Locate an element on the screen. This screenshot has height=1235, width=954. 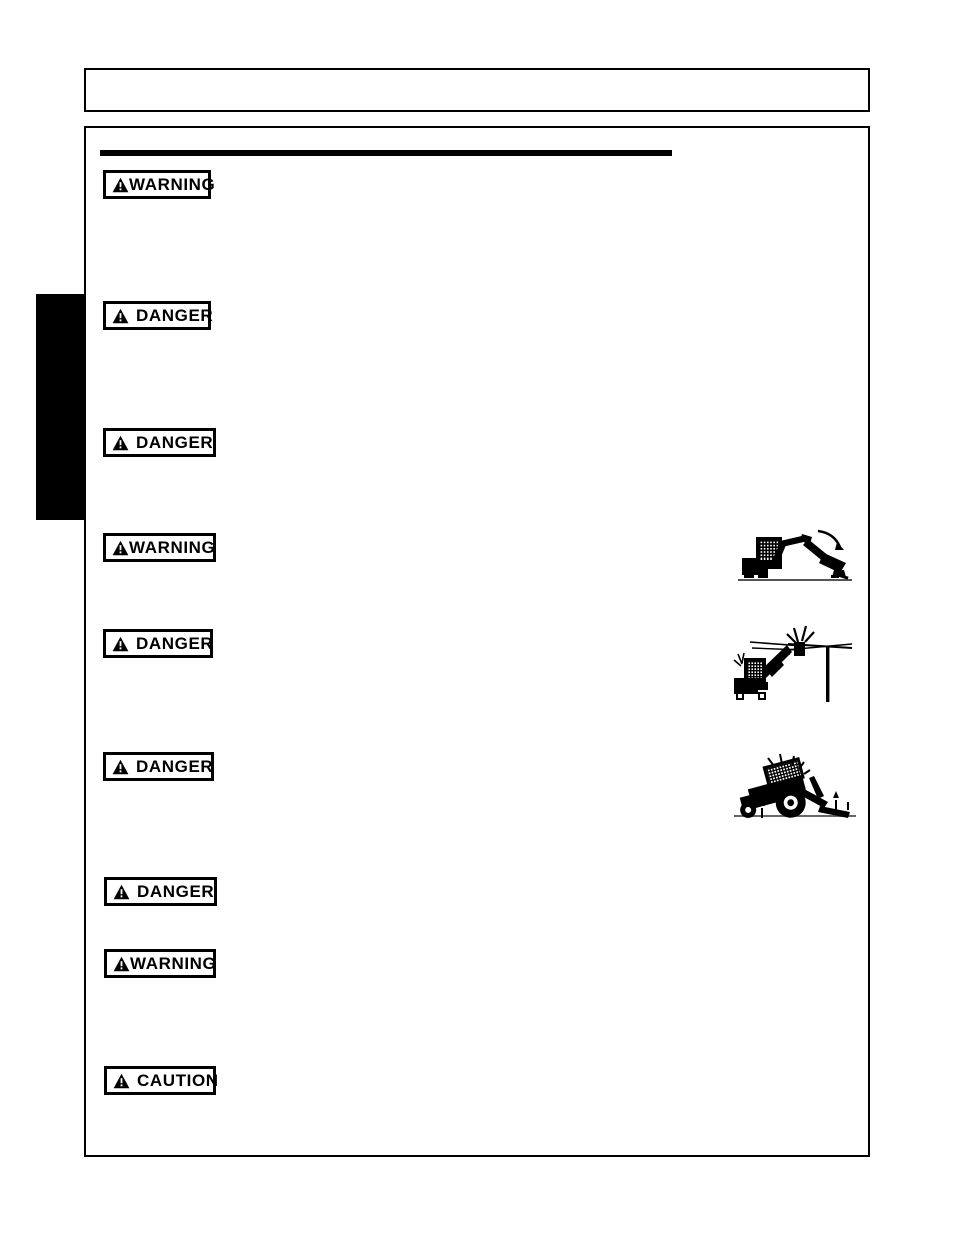
section-heading-rule is located at coordinates (386, 153).